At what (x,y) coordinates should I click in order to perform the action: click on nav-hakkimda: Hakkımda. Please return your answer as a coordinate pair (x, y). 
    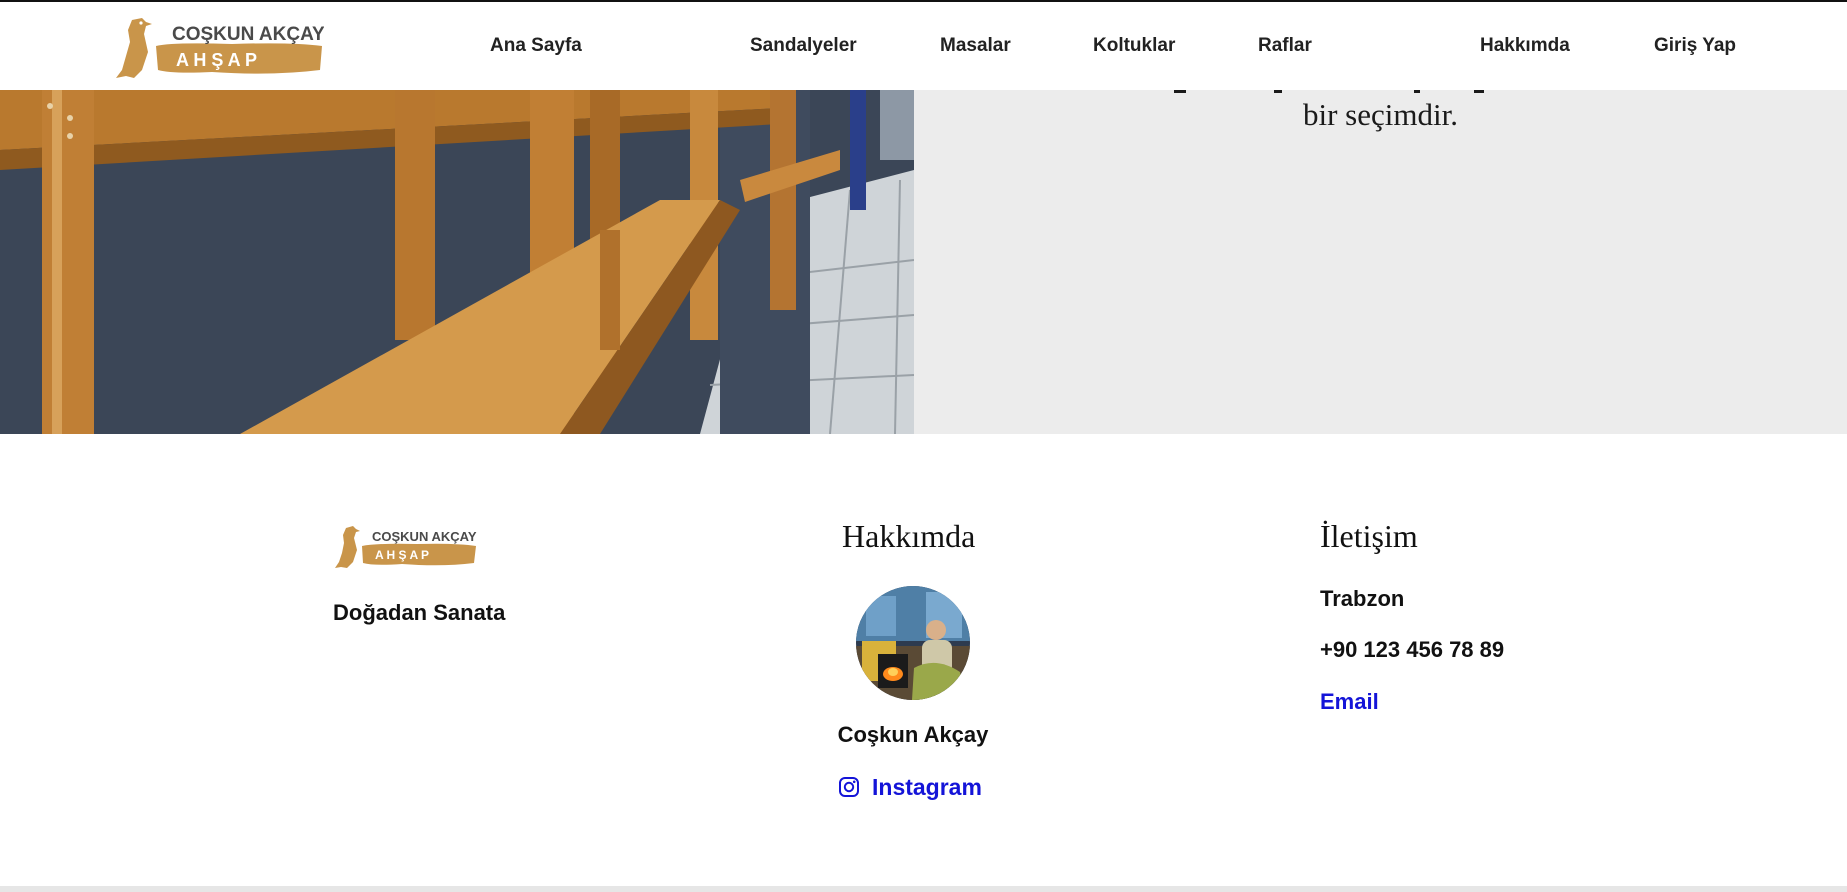
    Looking at the image, I should click on (1525, 46).